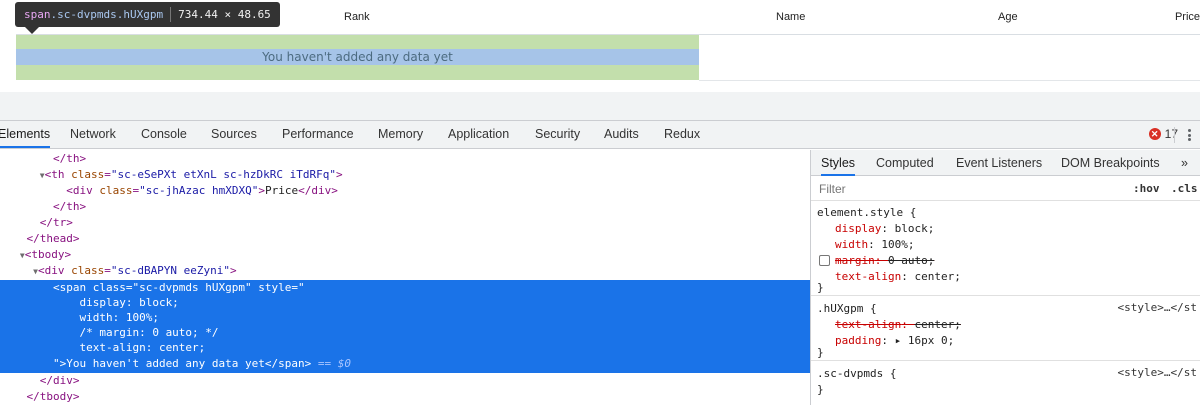  I want to click on style-declaration-overridden: text-align: center;, so click(898, 325).